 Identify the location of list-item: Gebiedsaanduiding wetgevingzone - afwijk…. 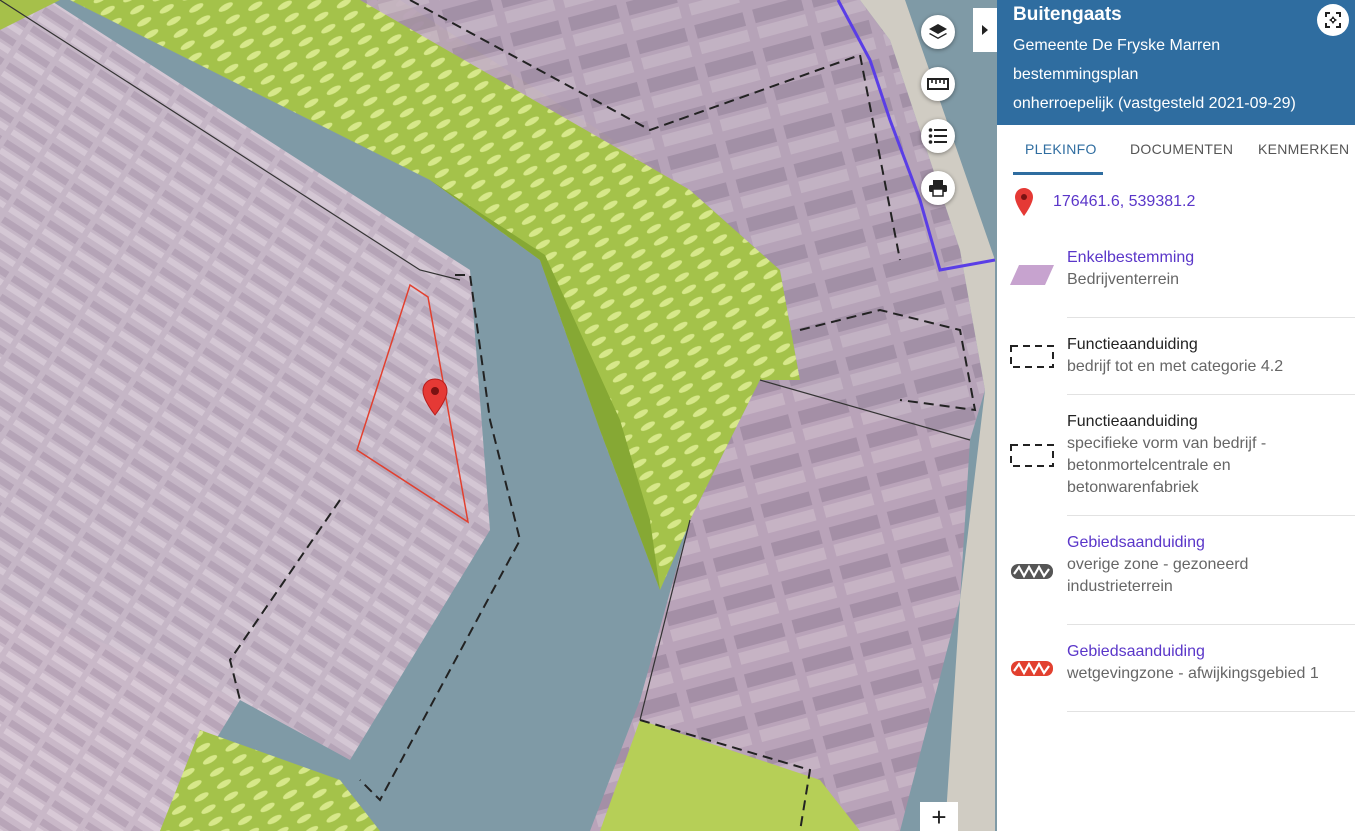
(1211, 676).